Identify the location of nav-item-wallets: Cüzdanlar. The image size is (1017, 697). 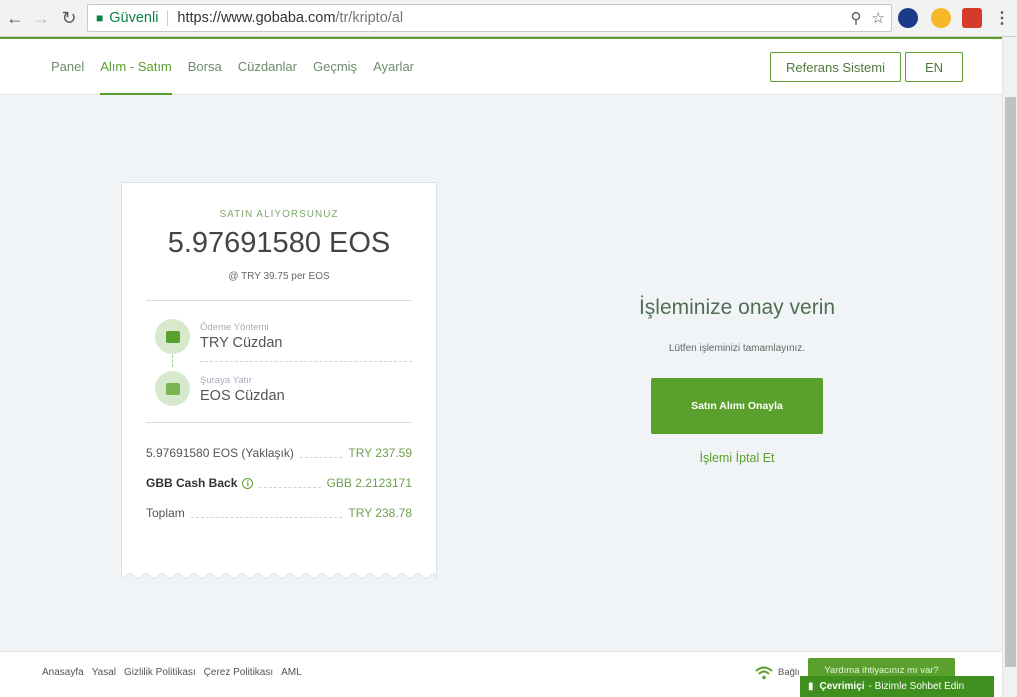
(267, 67).